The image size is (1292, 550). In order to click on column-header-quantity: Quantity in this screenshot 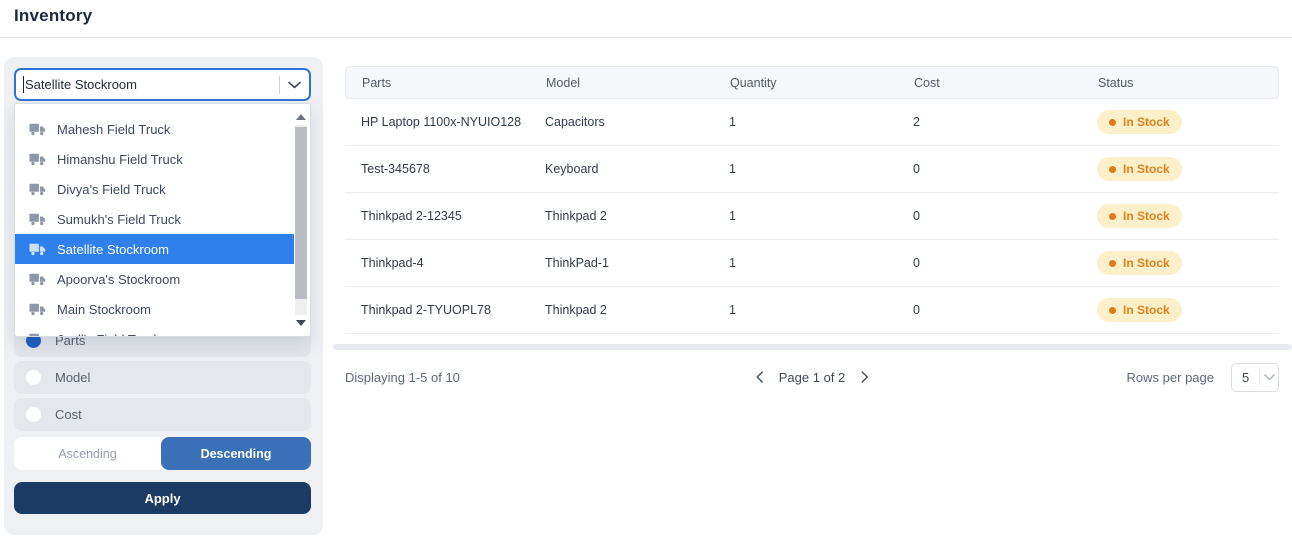, I will do `click(753, 82)`.